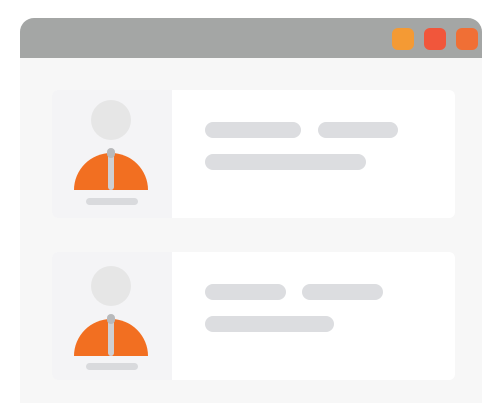 Image resolution: width=482 pixels, height=403 pixels. Describe the element at coordinates (111, 311) in the screenshot. I see `user-avatar-icon` at that location.